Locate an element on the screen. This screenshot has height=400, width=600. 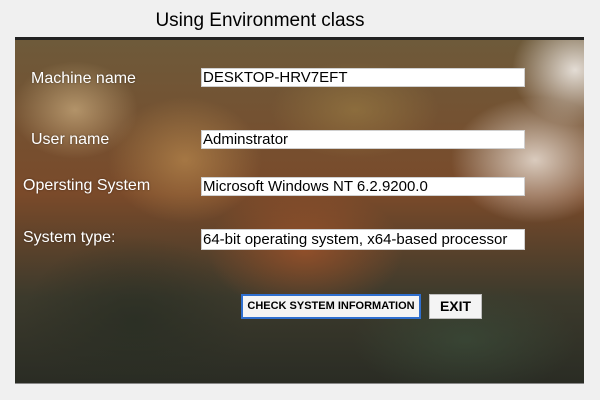
operating-system-label: Opersting System is located at coordinates (87, 185).